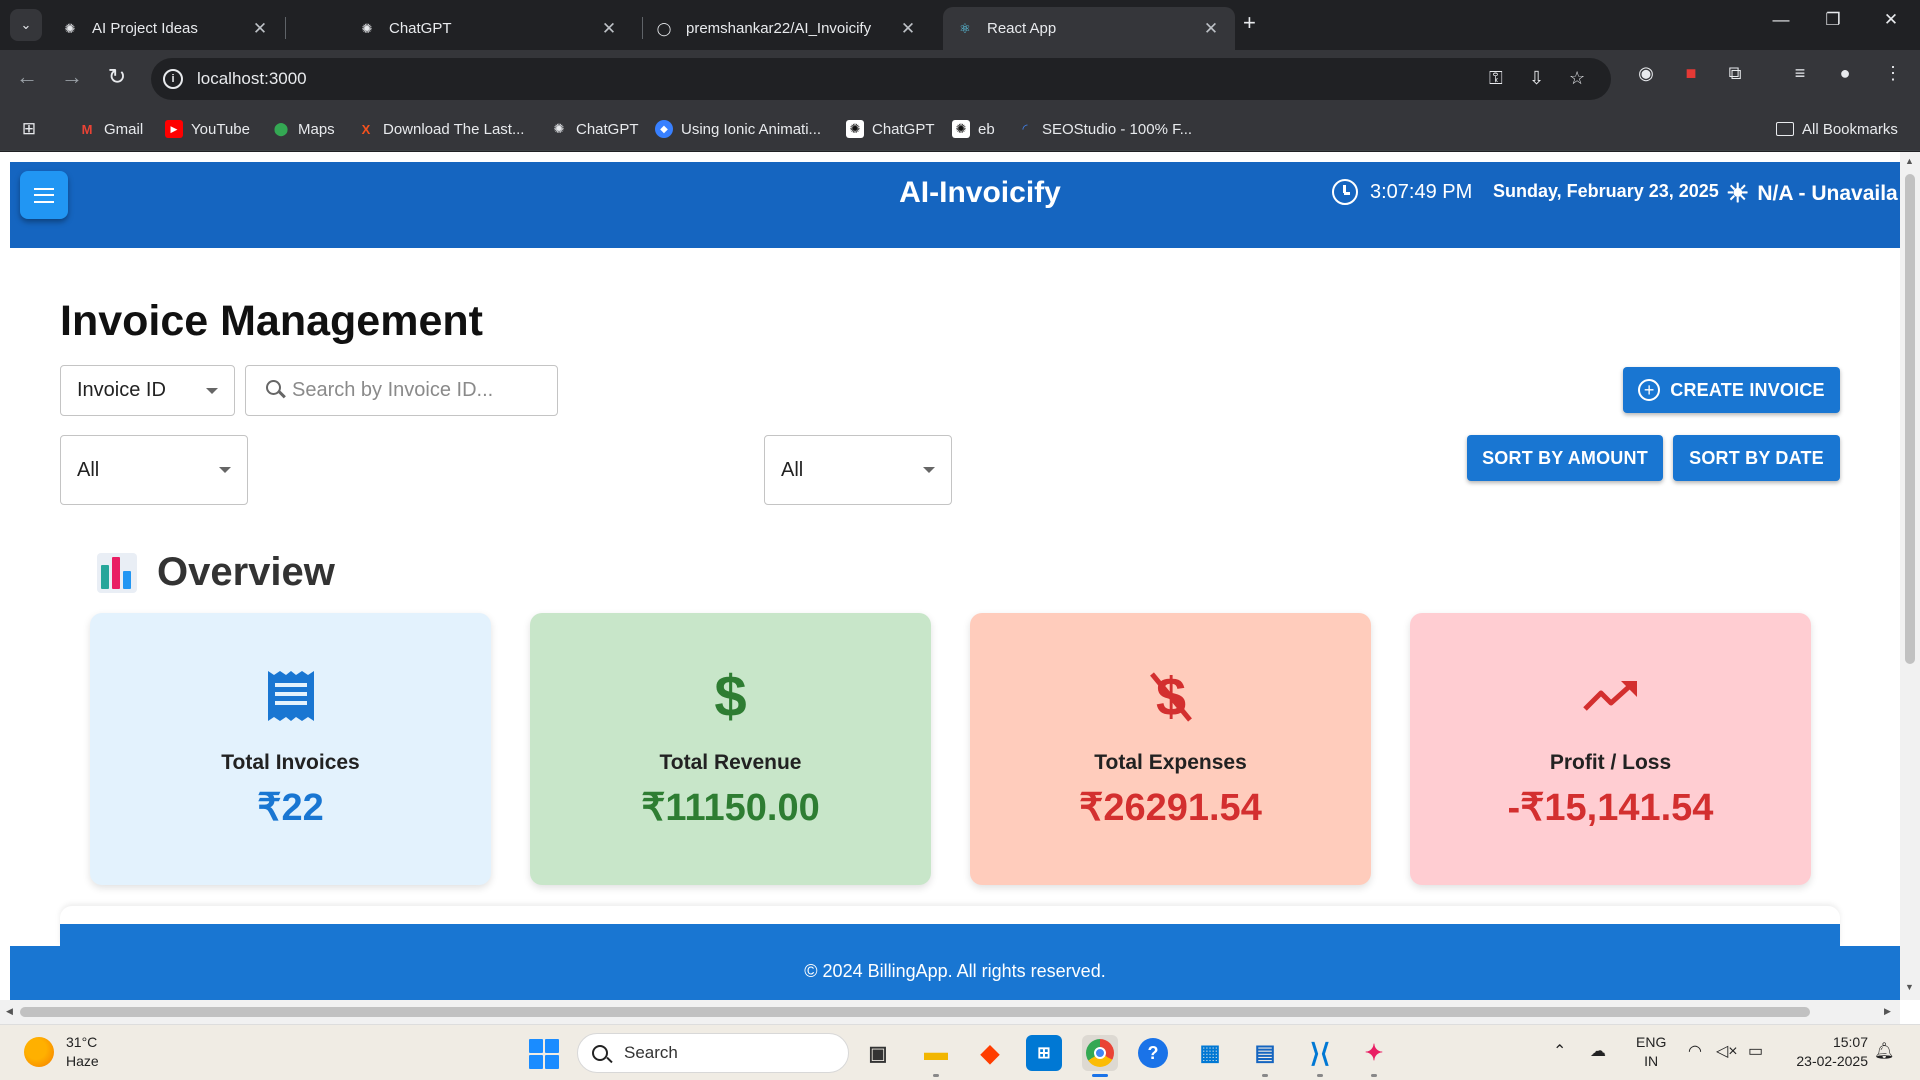 The height and width of the screenshot is (1080, 1920). What do you see at coordinates (1374, 1053) in the screenshot?
I see `copilot-icon: ✦` at bounding box center [1374, 1053].